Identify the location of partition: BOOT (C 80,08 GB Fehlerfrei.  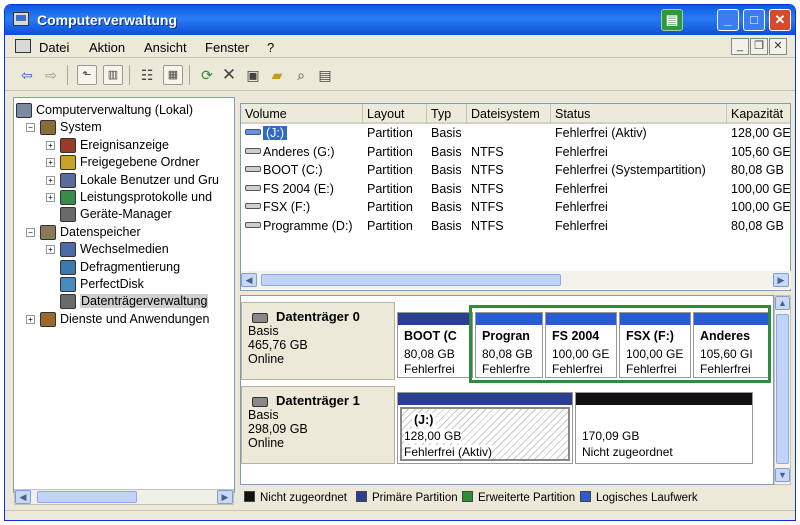
(435, 345).